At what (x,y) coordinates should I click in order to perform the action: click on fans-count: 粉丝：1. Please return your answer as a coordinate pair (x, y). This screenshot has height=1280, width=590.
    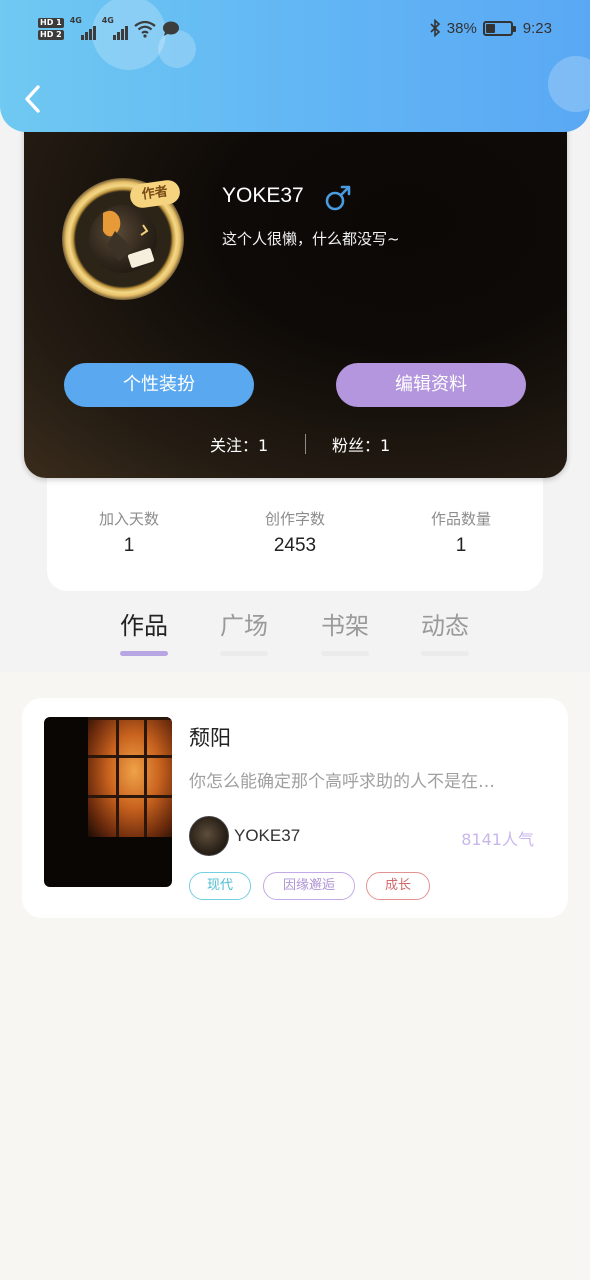
    Looking at the image, I should click on (361, 444).